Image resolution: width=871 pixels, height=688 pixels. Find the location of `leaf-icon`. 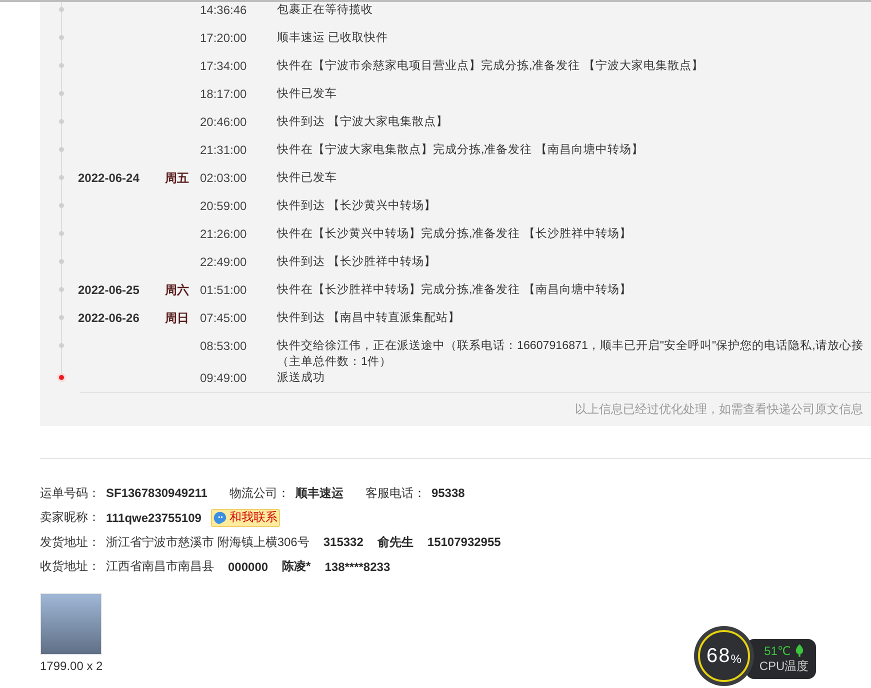

leaf-icon is located at coordinates (799, 650).